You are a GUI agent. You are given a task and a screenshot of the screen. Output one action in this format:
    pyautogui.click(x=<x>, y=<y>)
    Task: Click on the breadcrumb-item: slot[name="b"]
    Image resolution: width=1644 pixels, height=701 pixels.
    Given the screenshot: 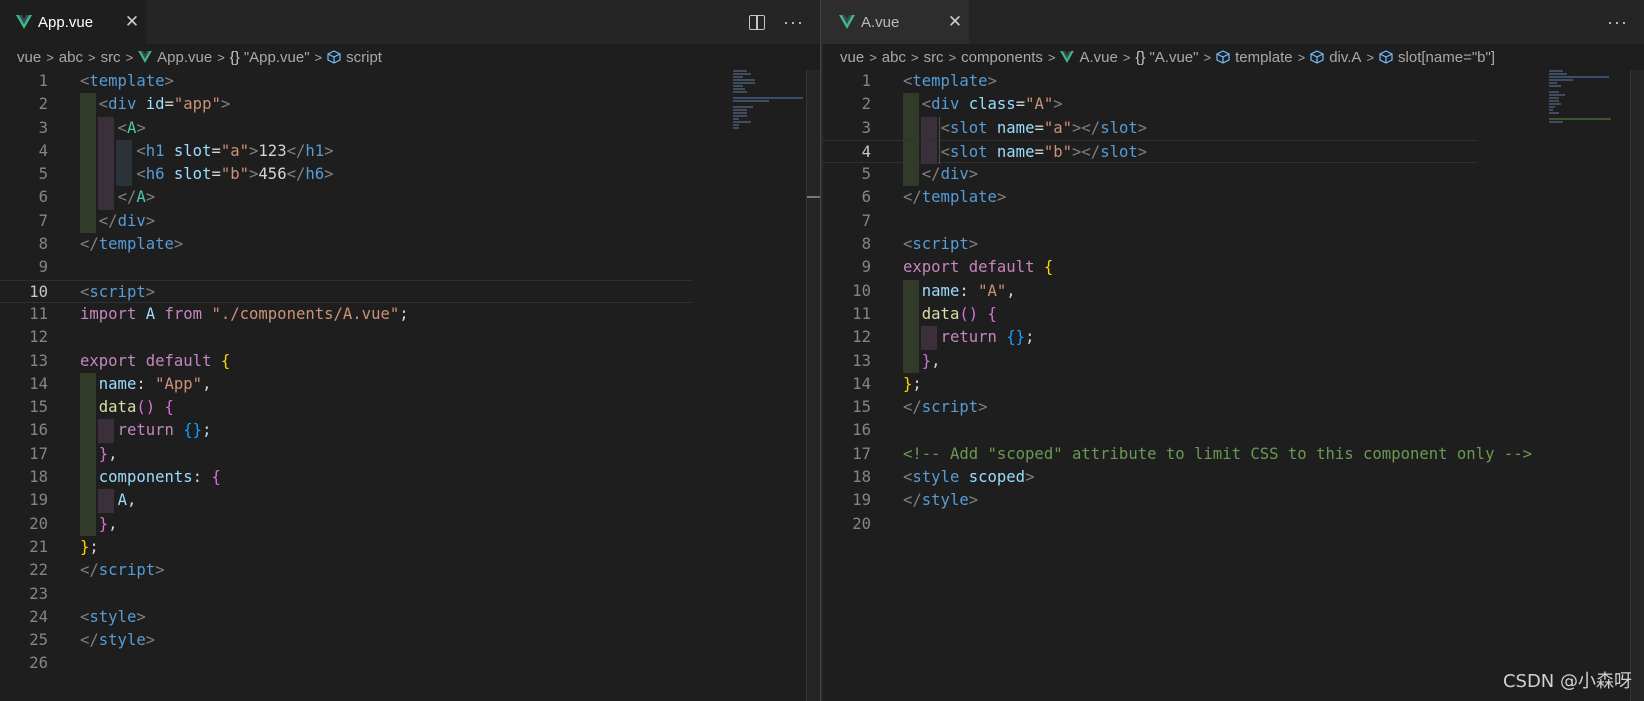 What is the action you would take?
    pyautogui.click(x=1437, y=57)
    